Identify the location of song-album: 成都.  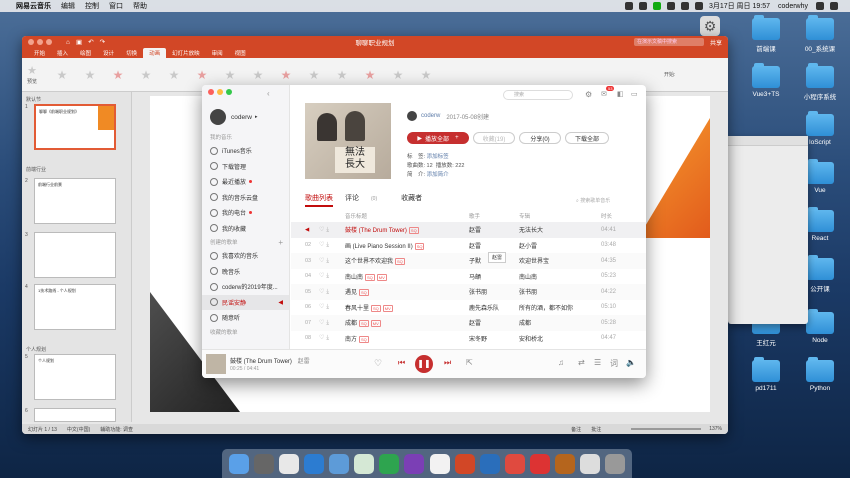
(560, 322).